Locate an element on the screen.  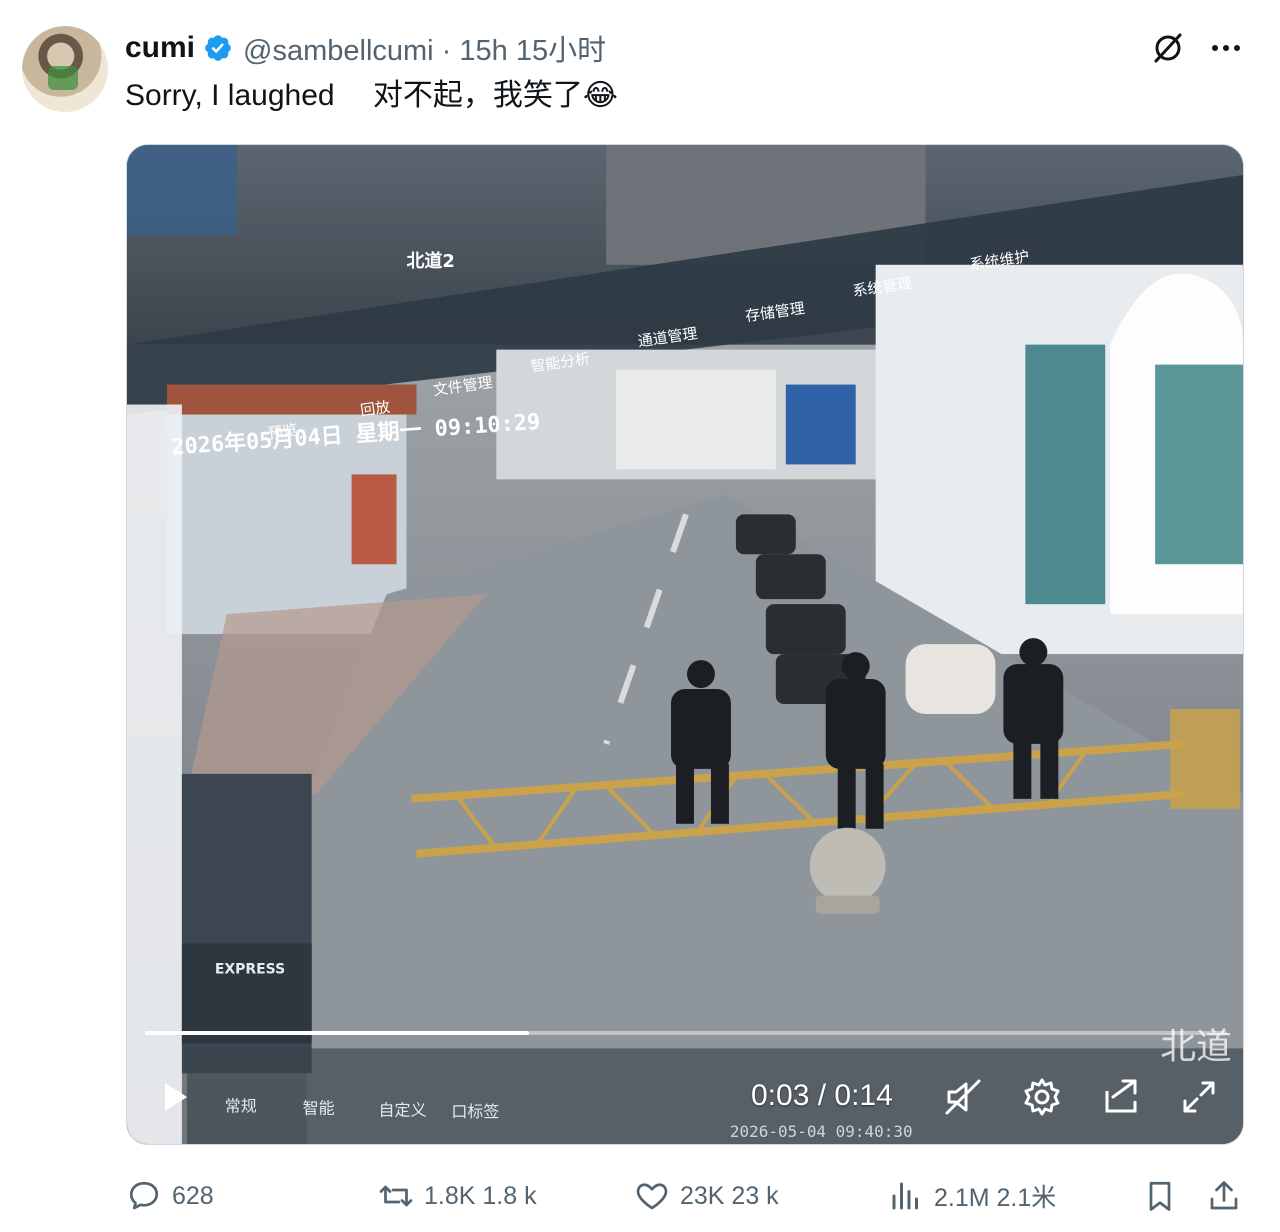
author-display-name: cumi is located at coordinates (160, 48).